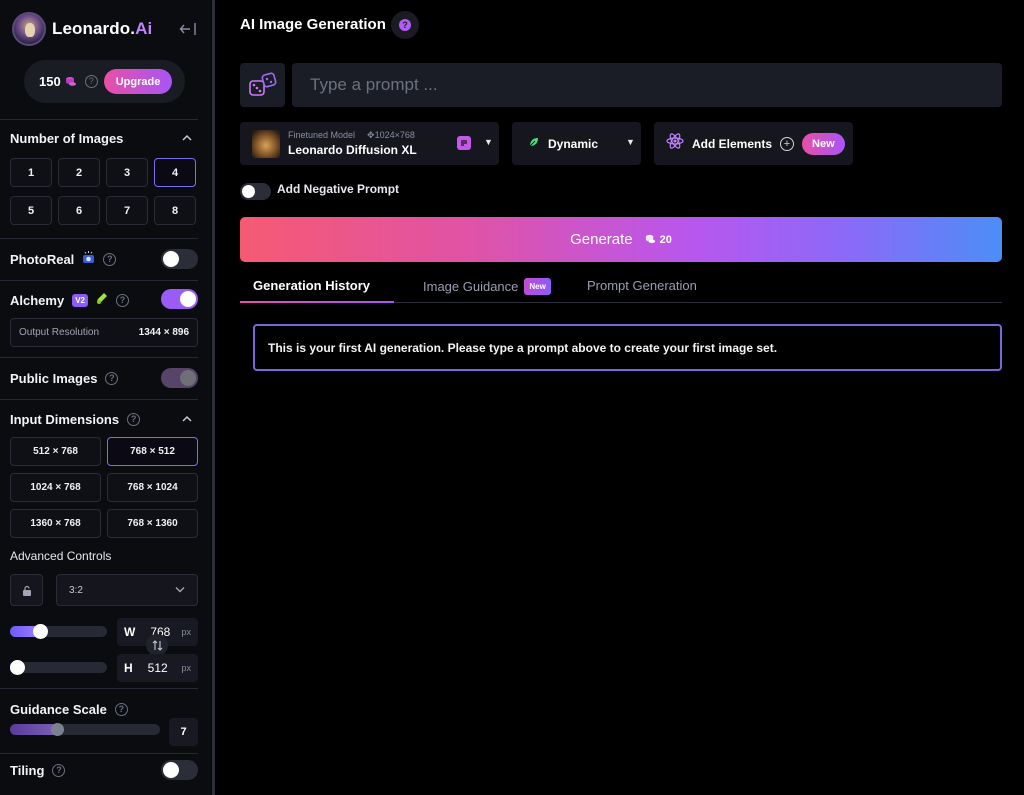 The width and height of the screenshot is (1024, 795). I want to click on logo-avatar, so click(29, 29).